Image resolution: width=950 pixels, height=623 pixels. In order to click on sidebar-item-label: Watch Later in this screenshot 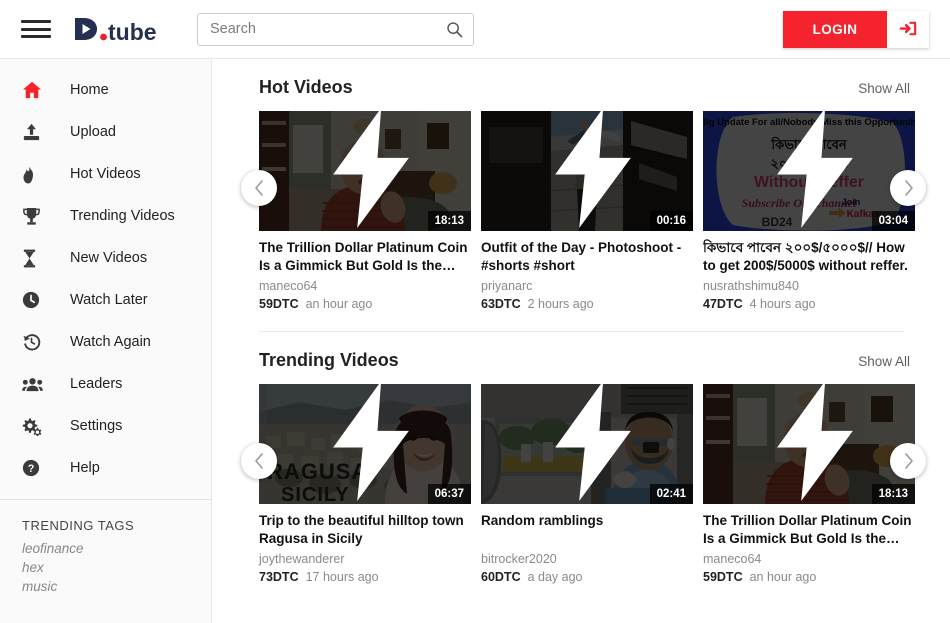, I will do `click(109, 300)`.